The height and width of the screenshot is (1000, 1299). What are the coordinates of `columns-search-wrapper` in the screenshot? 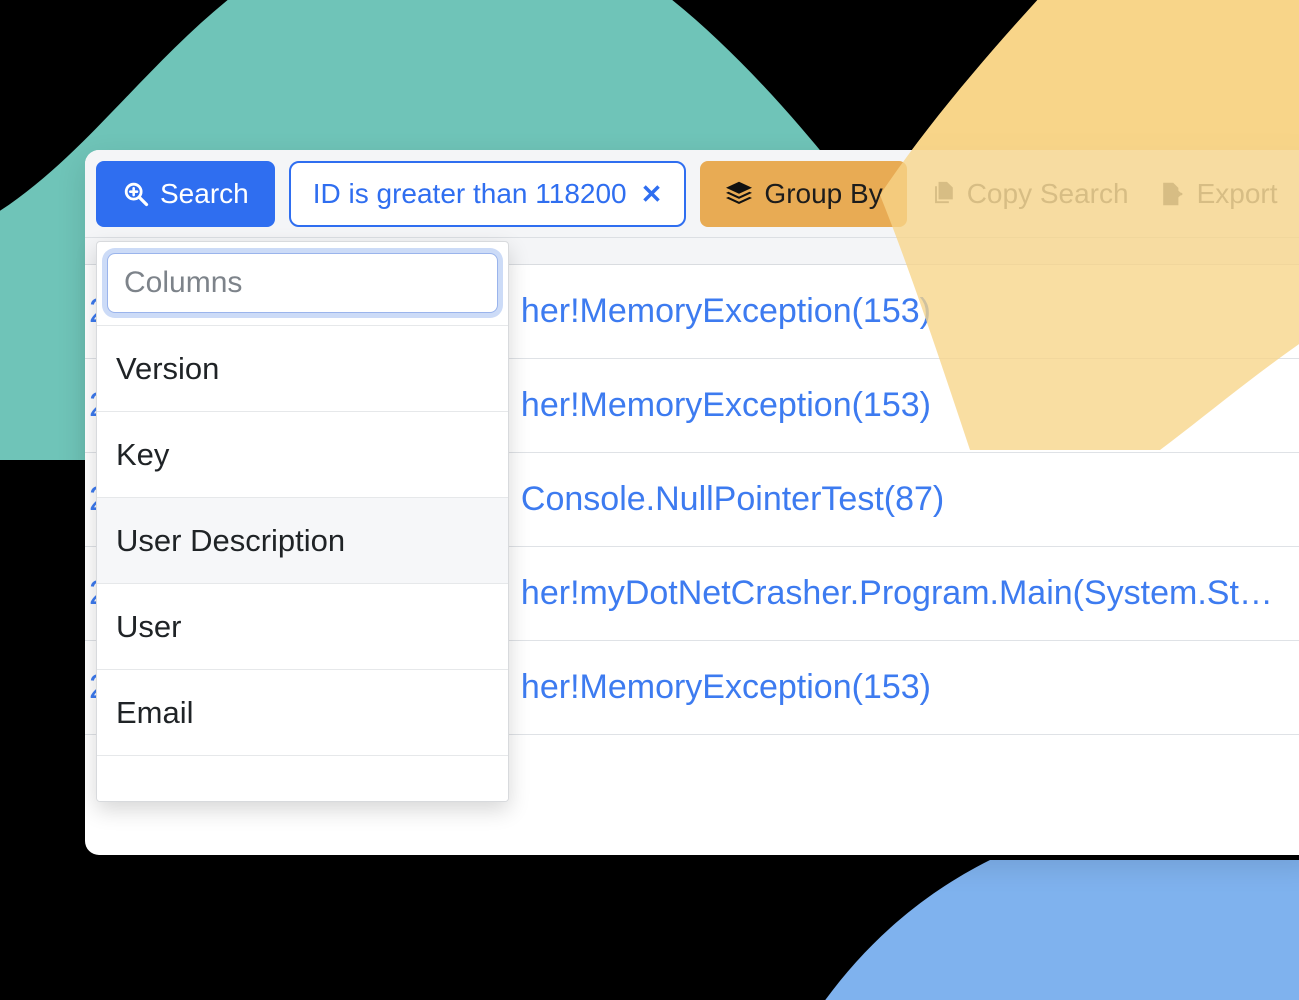 It's located at (302, 283).